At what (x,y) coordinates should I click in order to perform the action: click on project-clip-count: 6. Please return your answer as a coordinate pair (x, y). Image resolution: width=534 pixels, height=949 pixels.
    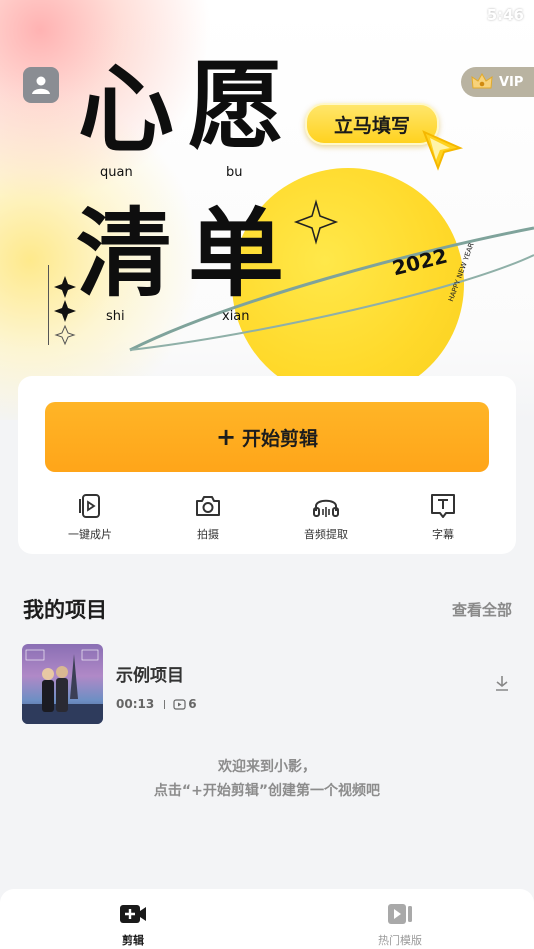
    Looking at the image, I should click on (192, 704).